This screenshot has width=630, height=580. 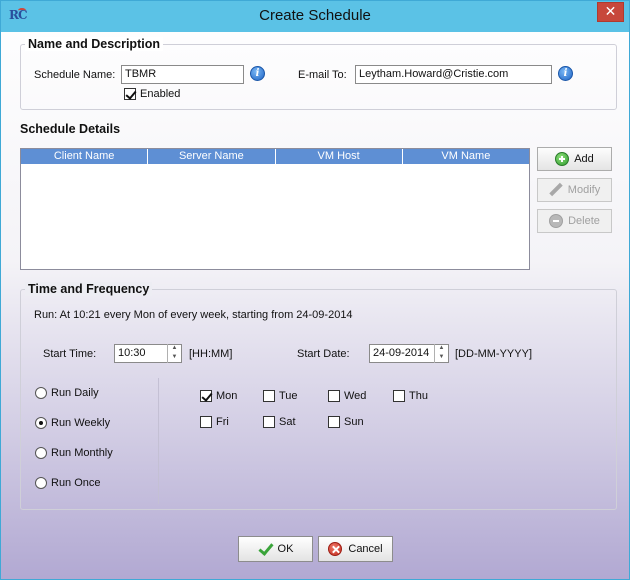 What do you see at coordinates (562, 159) in the screenshot?
I see `add-icon` at bounding box center [562, 159].